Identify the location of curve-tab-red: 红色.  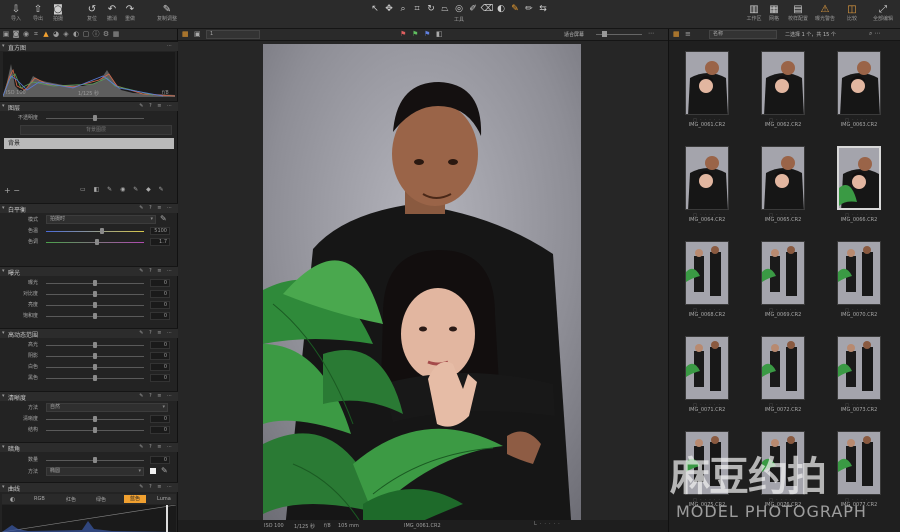
(71, 499).